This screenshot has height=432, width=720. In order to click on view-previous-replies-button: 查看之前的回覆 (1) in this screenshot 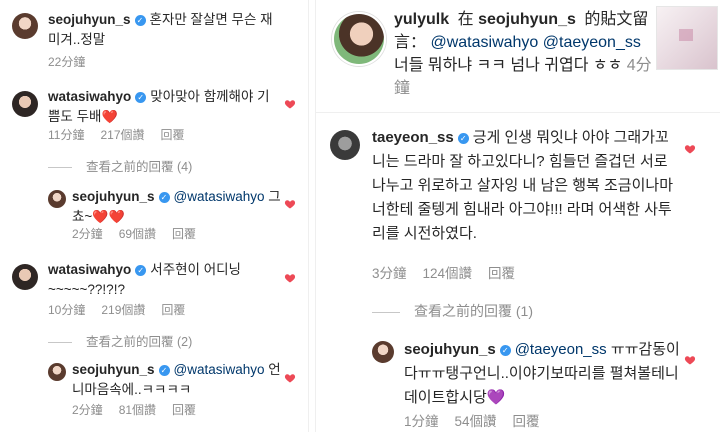, I will do `click(452, 311)`.